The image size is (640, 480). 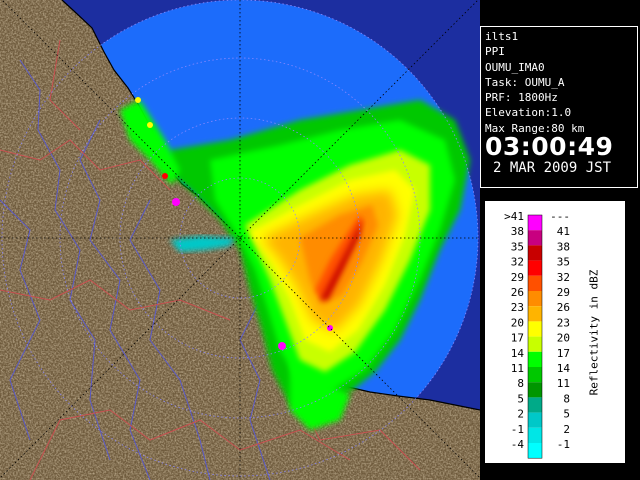 I want to click on legend-high-label: 32, so click(x=563, y=277).